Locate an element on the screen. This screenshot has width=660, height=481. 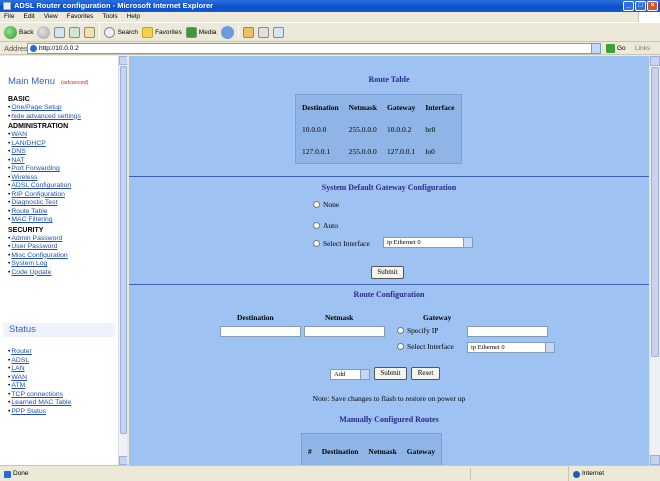
gateway-label: Gateway is located at coordinates (437, 317).